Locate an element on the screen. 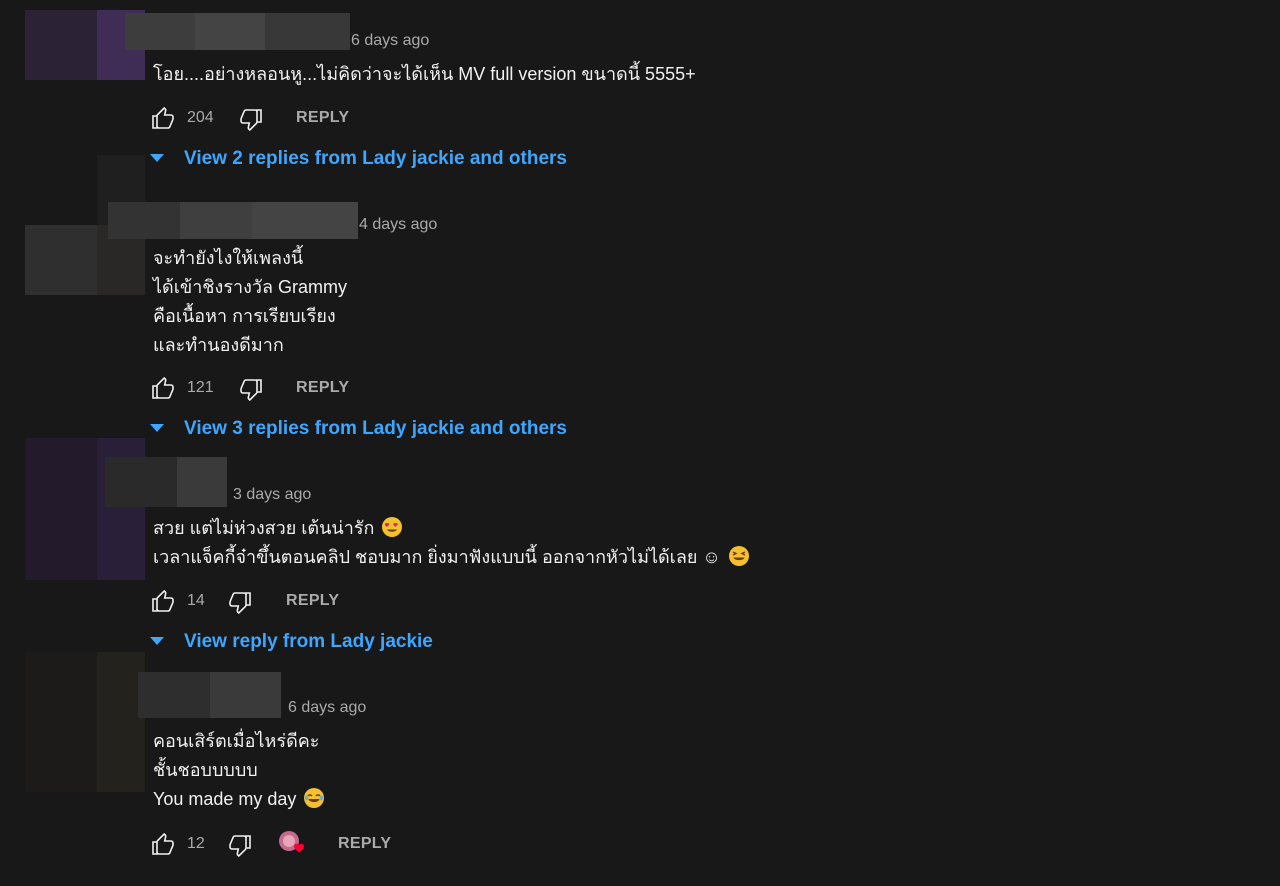  heart-eyes-emoji-icon is located at coordinates (392, 527).